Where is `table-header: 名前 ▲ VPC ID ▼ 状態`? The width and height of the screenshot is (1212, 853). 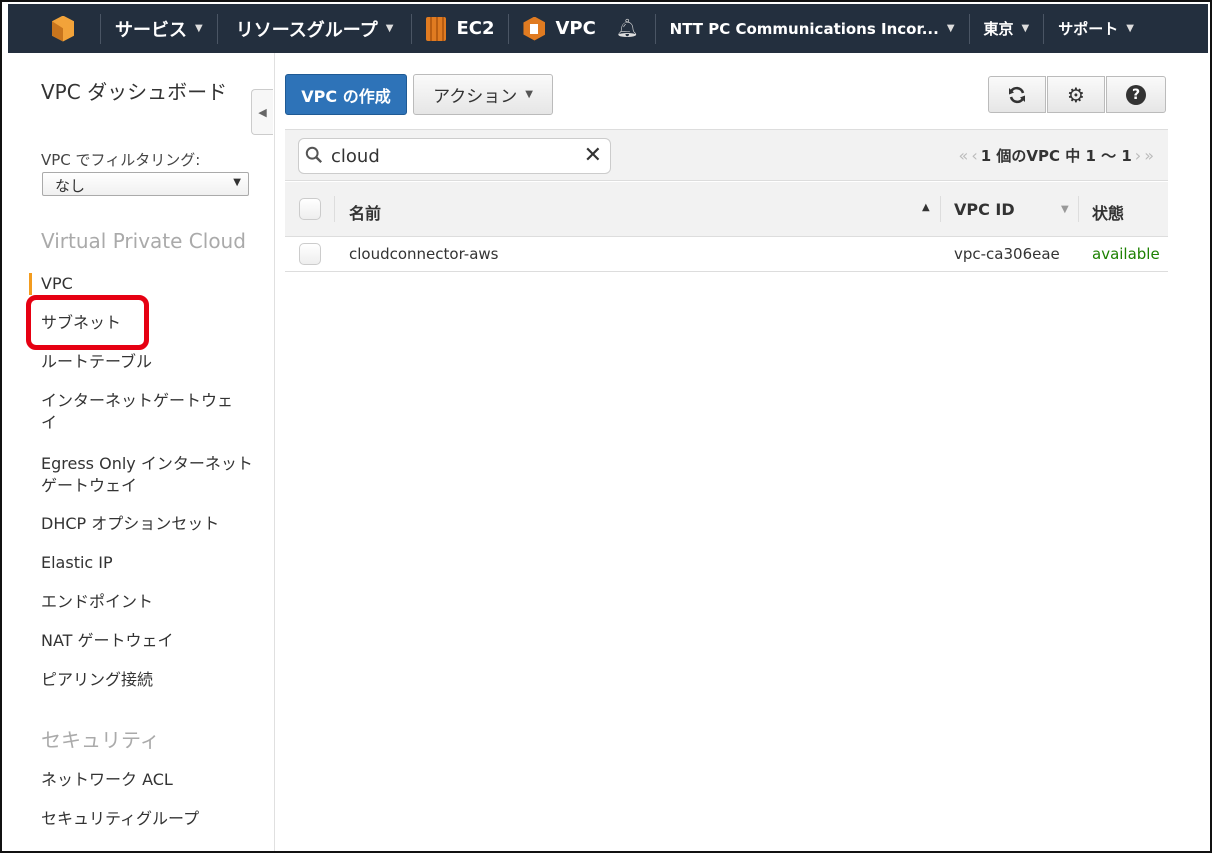 table-header: 名前 ▲ VPC ID ▼ 状態 is located at coordinates (726, 209).